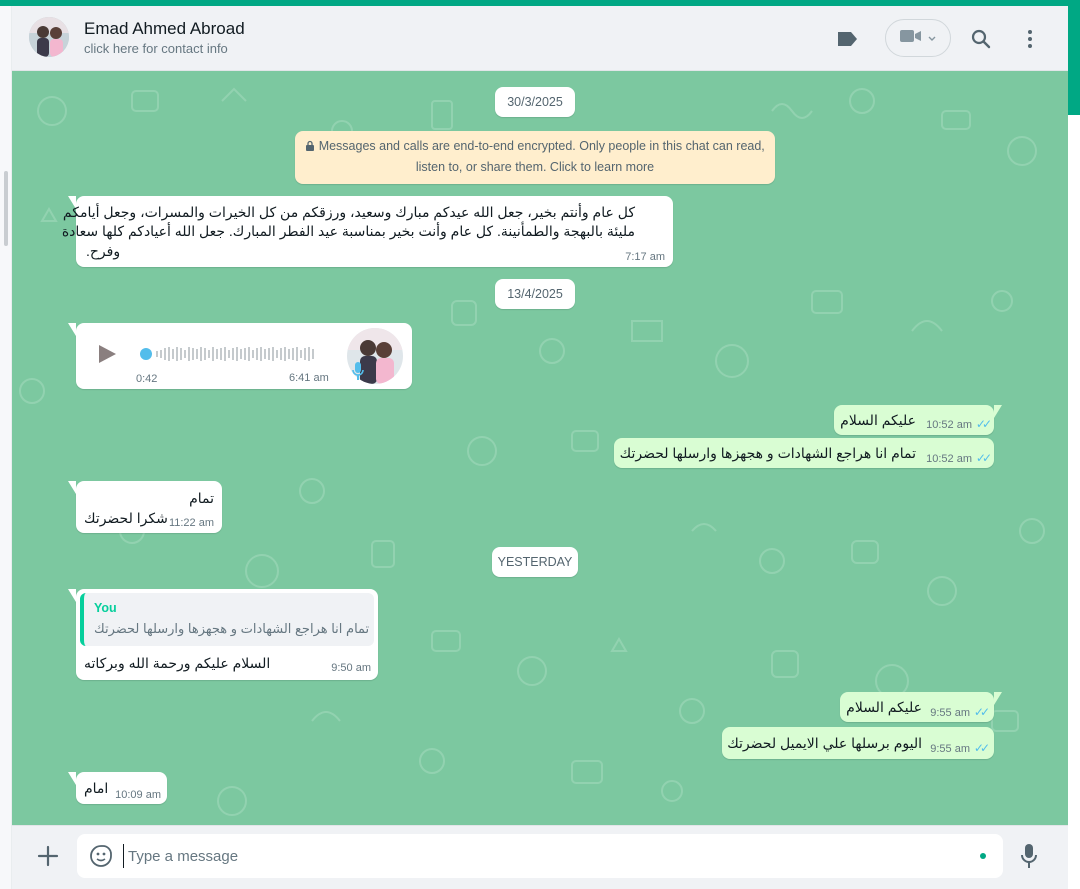 Image resolution: width=1080 pixels, height=889 pixels. Describe the element at coordinates (1074, 60) in the screenshot. I see `right-accent-bar` at that location.